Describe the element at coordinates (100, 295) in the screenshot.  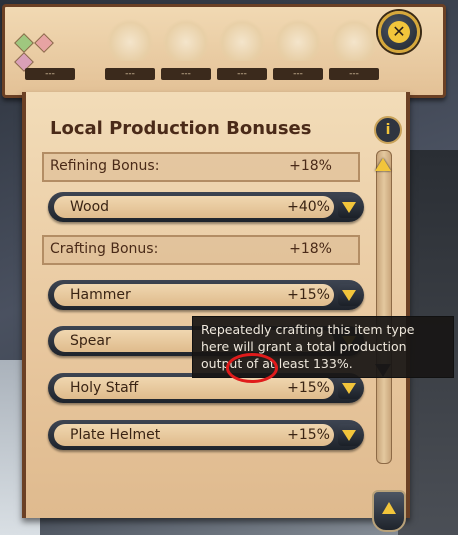
I see `item-name: Hammer` at that location.